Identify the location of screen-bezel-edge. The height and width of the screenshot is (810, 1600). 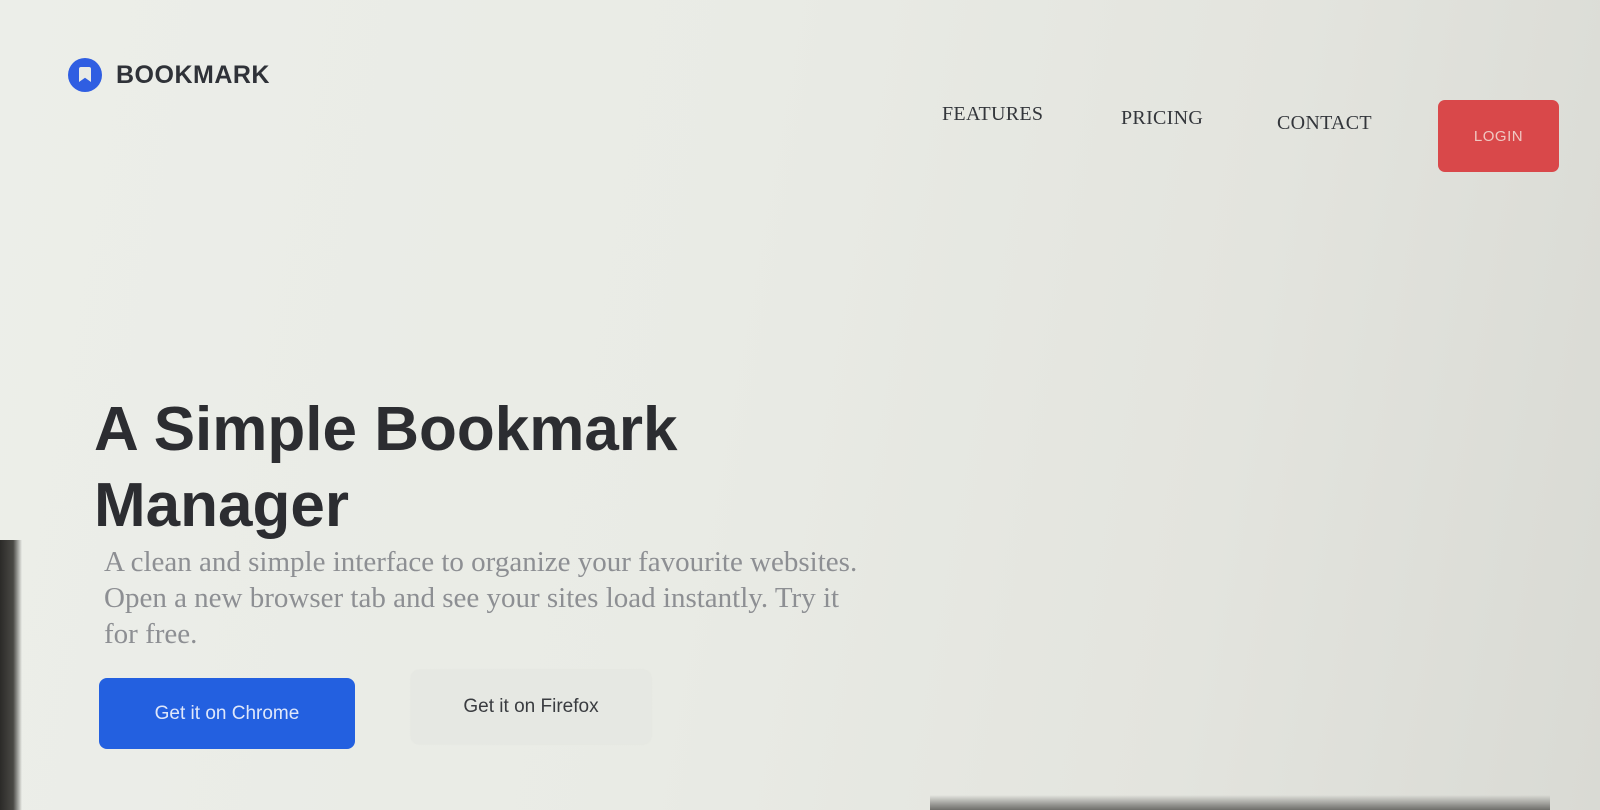
(11, 675).